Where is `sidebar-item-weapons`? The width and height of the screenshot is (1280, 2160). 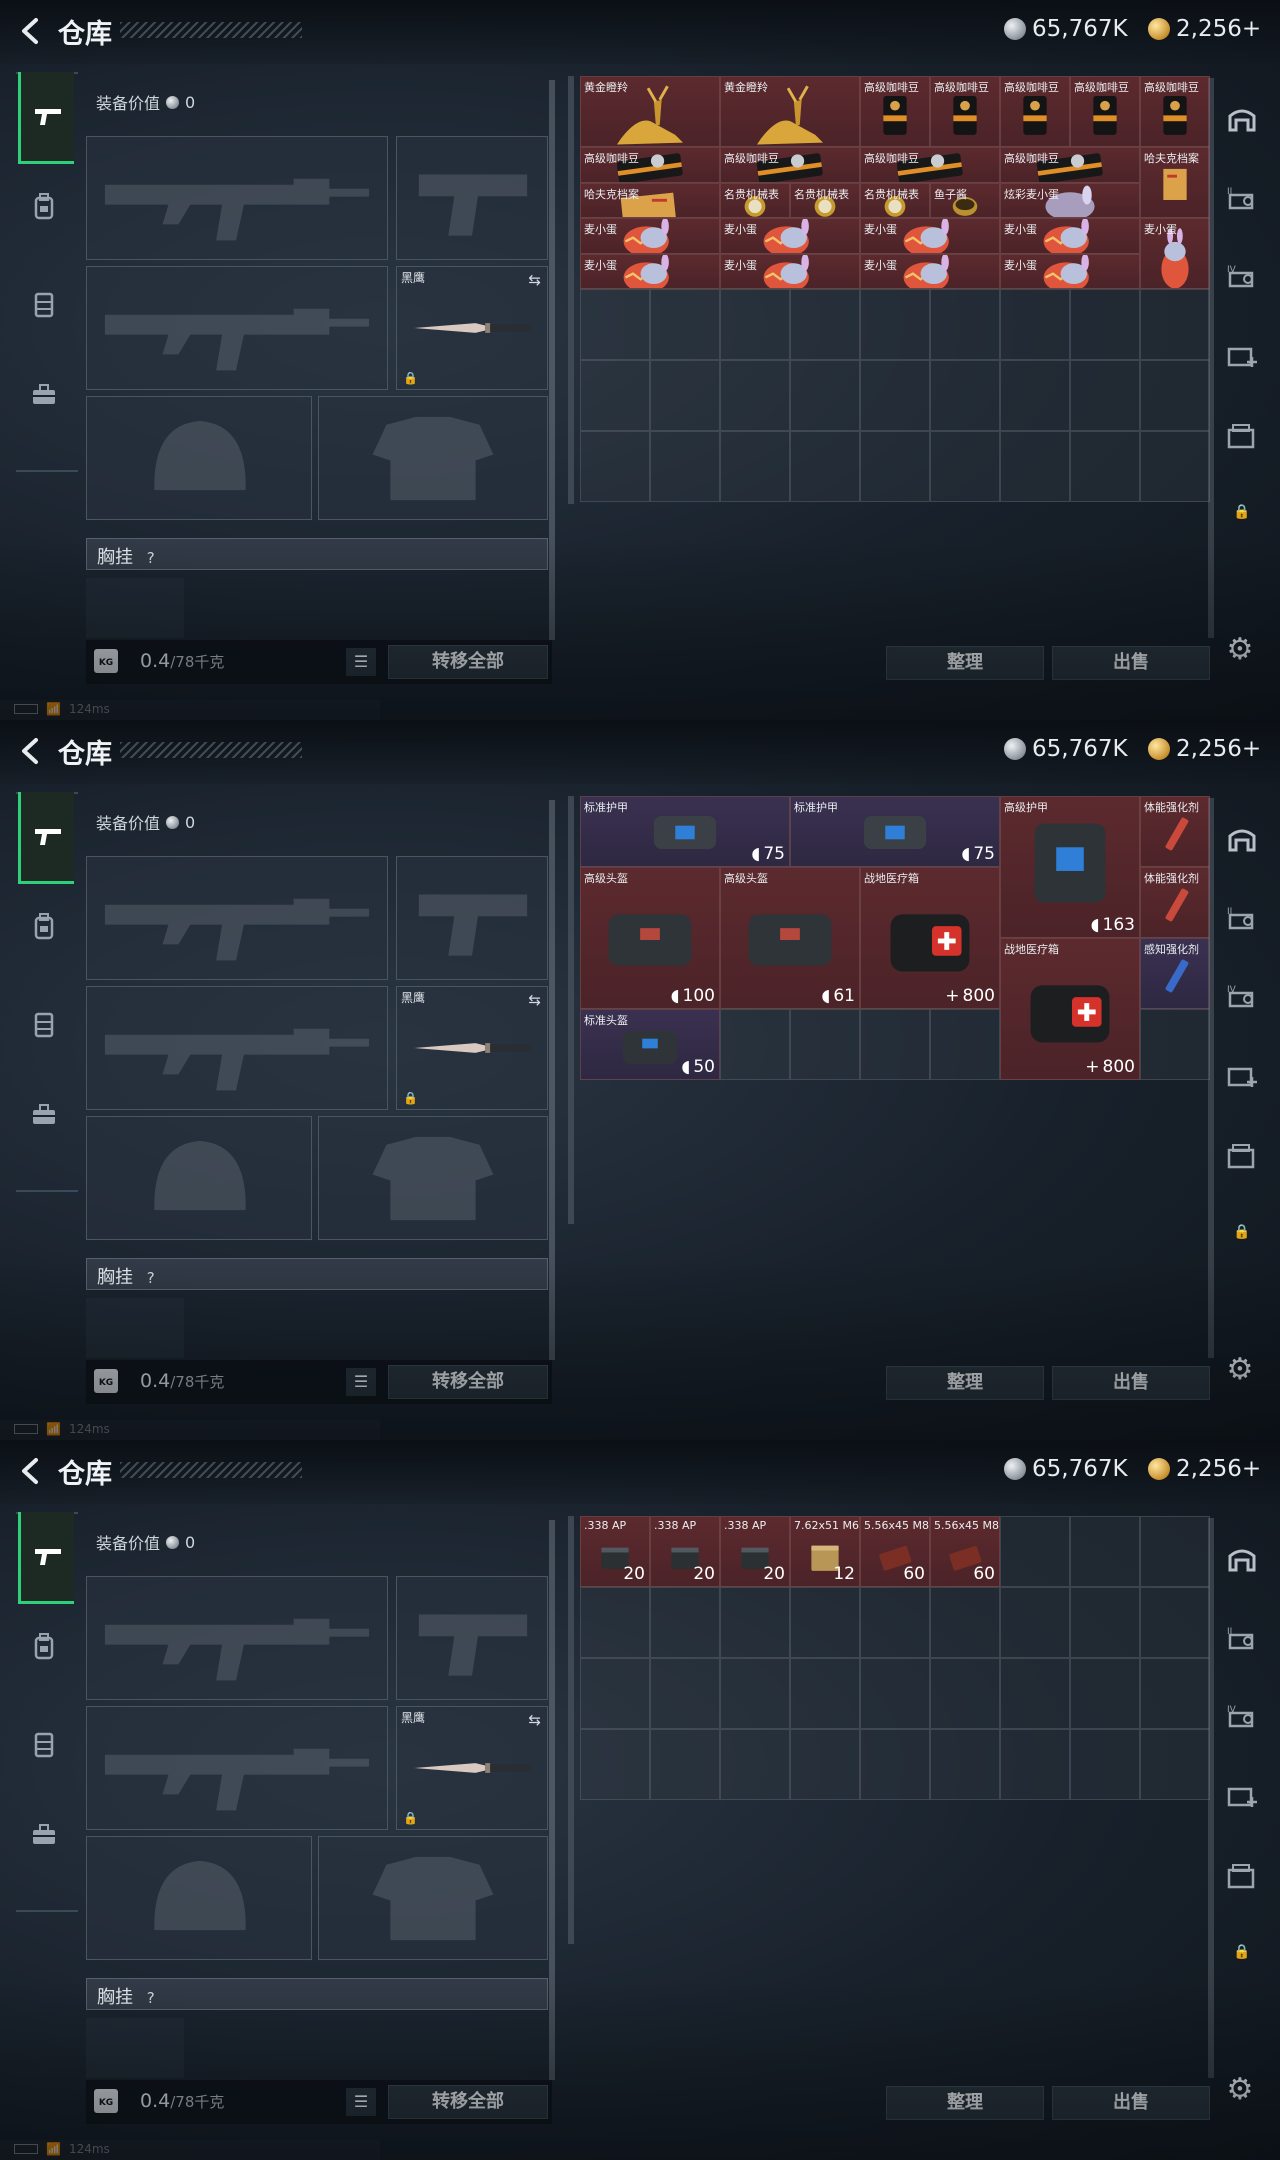
sidebar-item-weapons is located at coordinates (46, 838).